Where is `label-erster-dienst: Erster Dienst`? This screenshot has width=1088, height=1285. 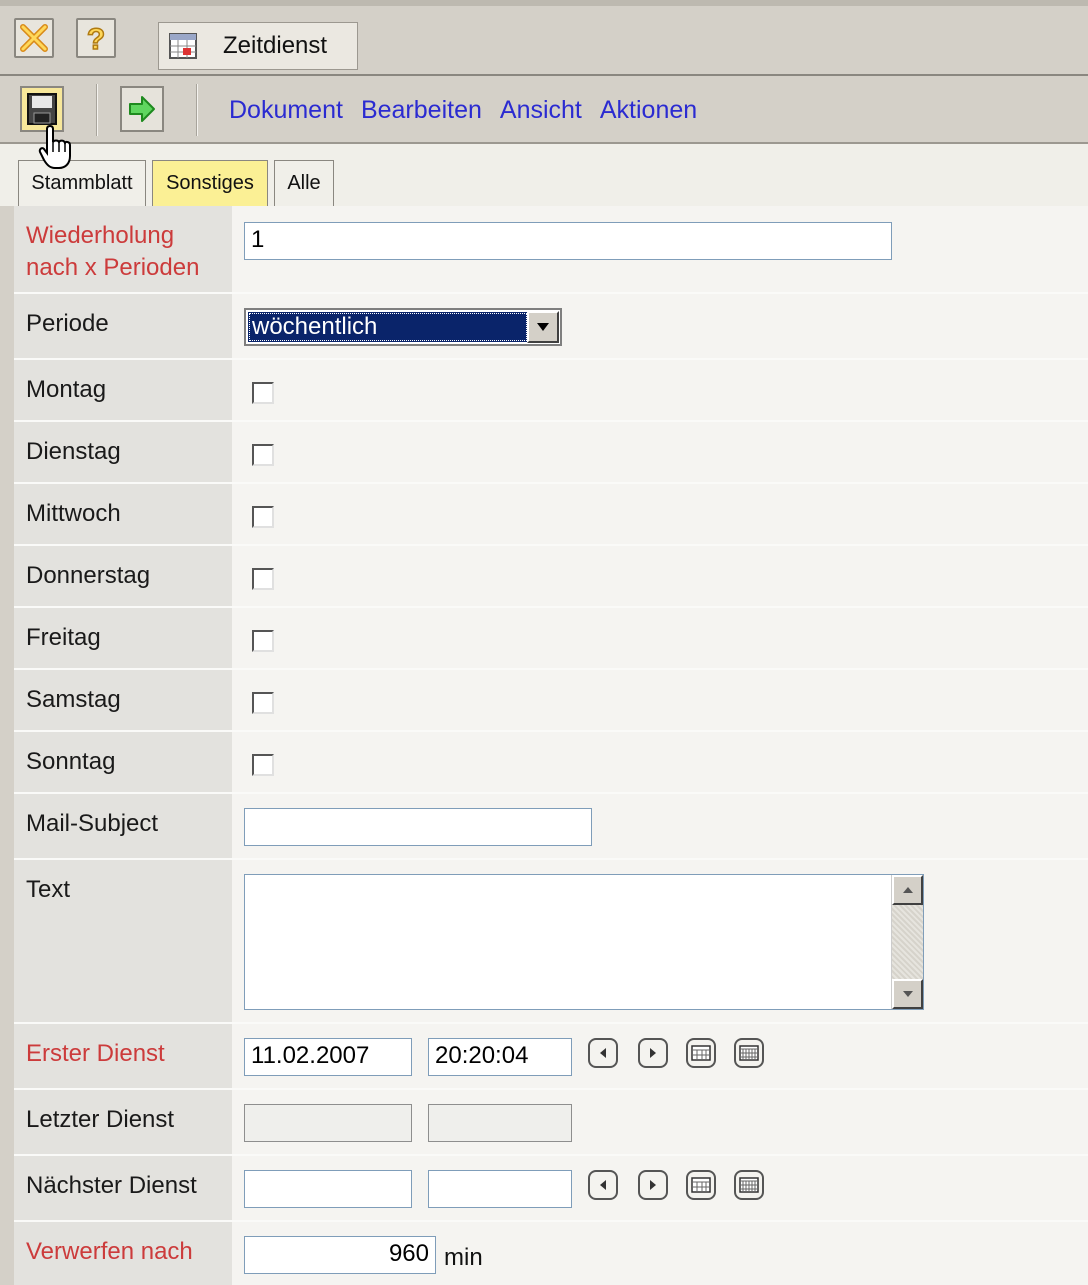
label-erster-dienst: Erster Dienst is located at coordinates (123, 1056).